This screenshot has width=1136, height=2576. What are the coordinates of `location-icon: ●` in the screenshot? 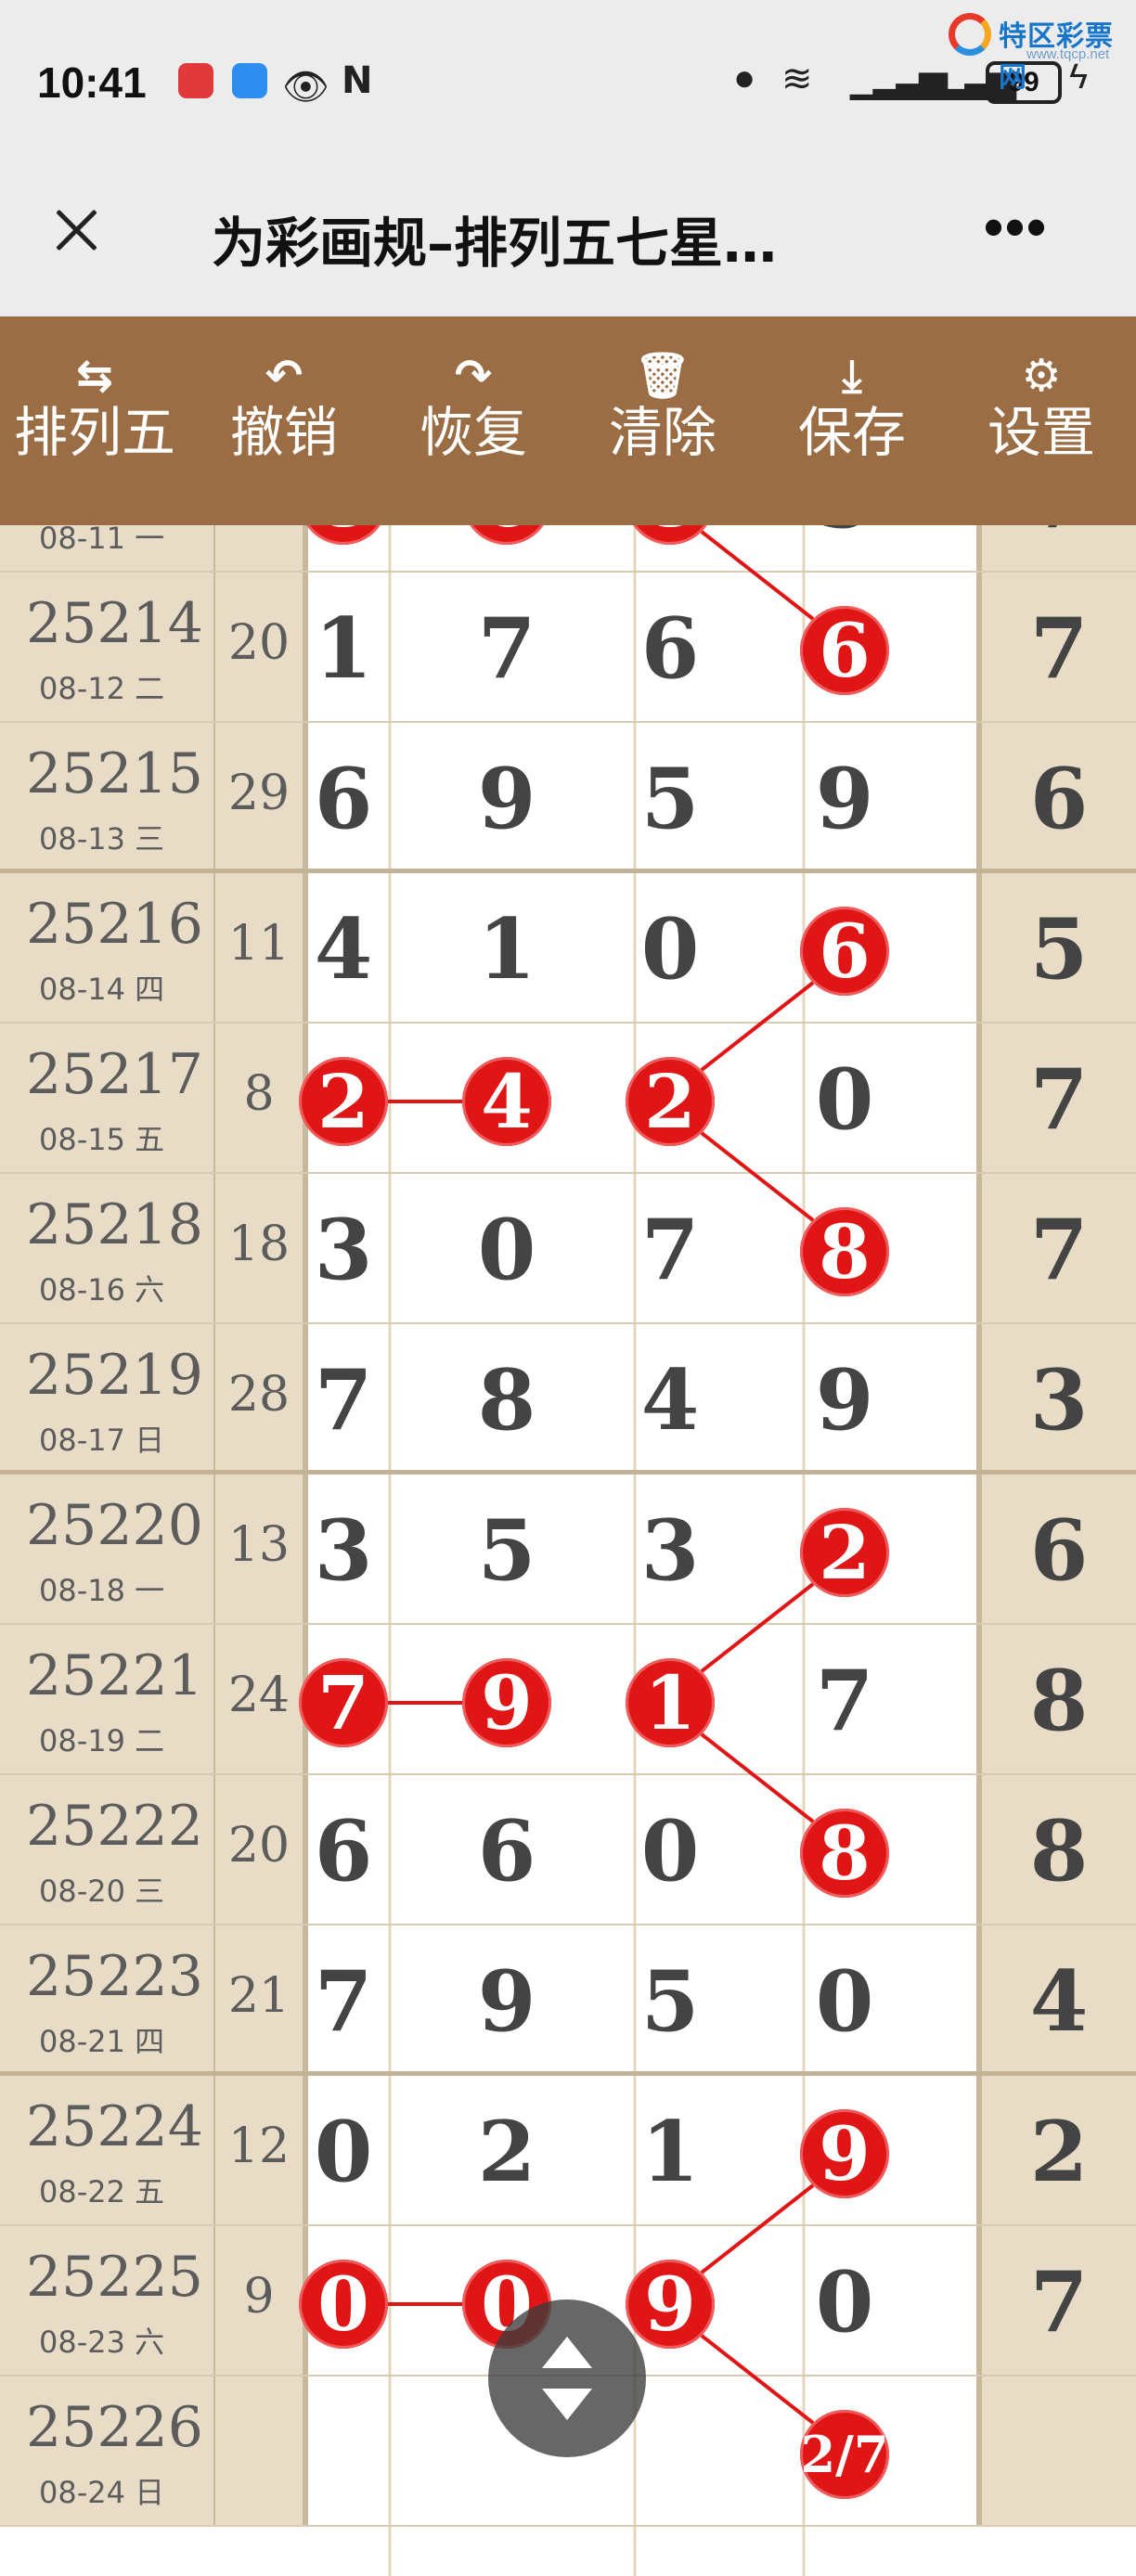 It's located at (744, 78).